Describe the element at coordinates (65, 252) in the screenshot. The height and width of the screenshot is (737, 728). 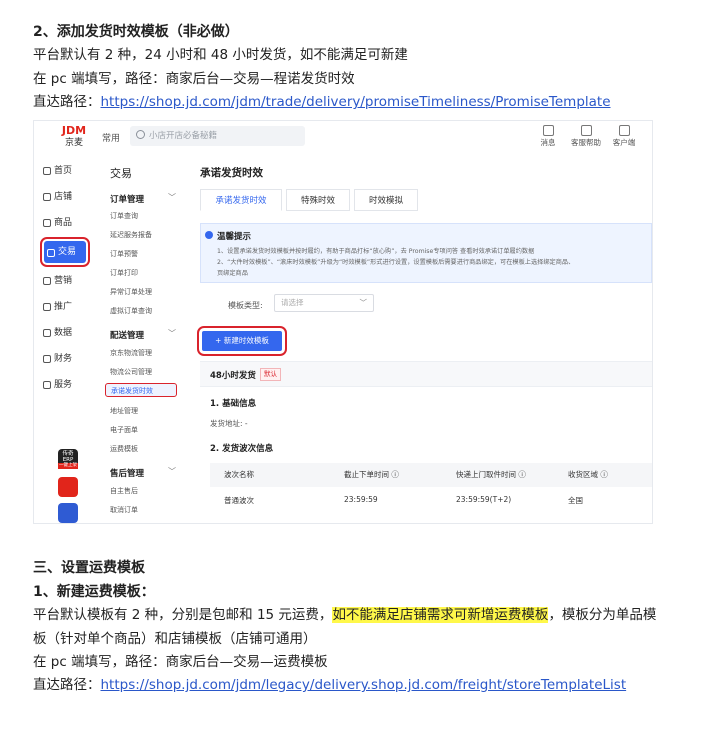
I see `nav-trade: 交易` at that location.